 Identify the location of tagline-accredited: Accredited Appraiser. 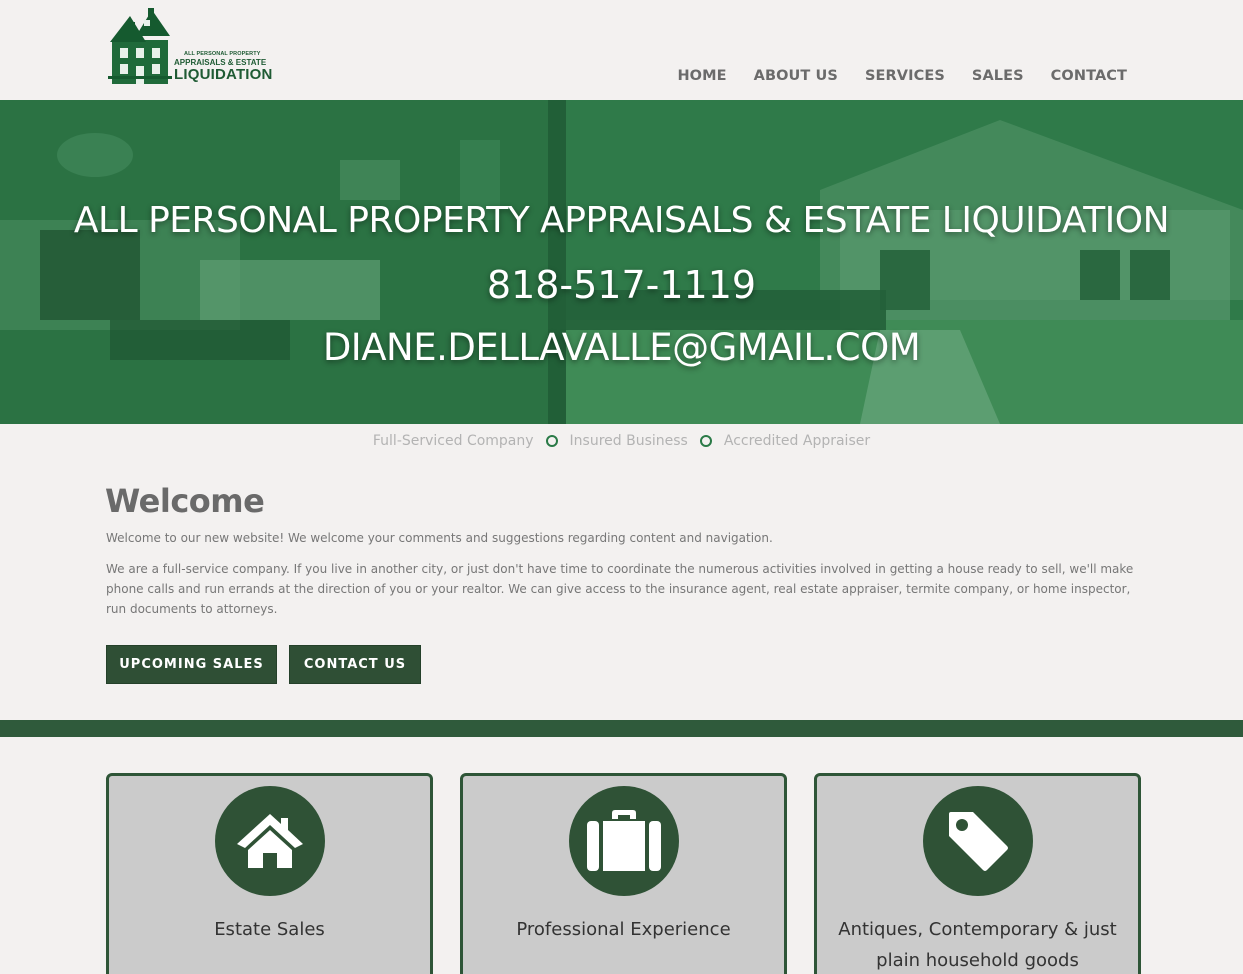
(797, 441).